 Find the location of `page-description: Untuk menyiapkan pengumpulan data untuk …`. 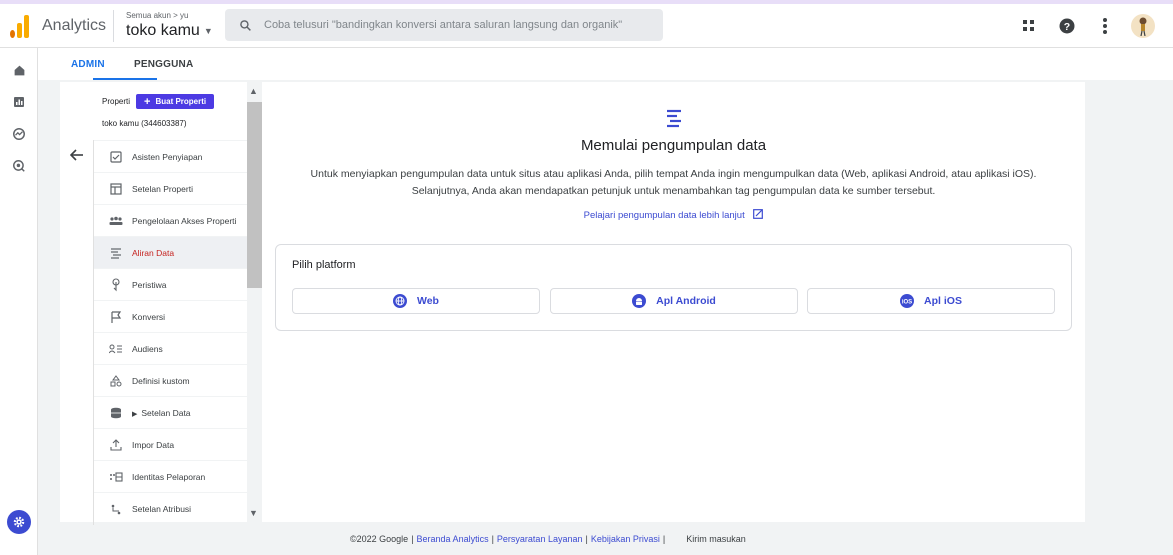

page-description: Untuk menyiapkan pengumpulan data untuk … is located at coordinates (673, 182).